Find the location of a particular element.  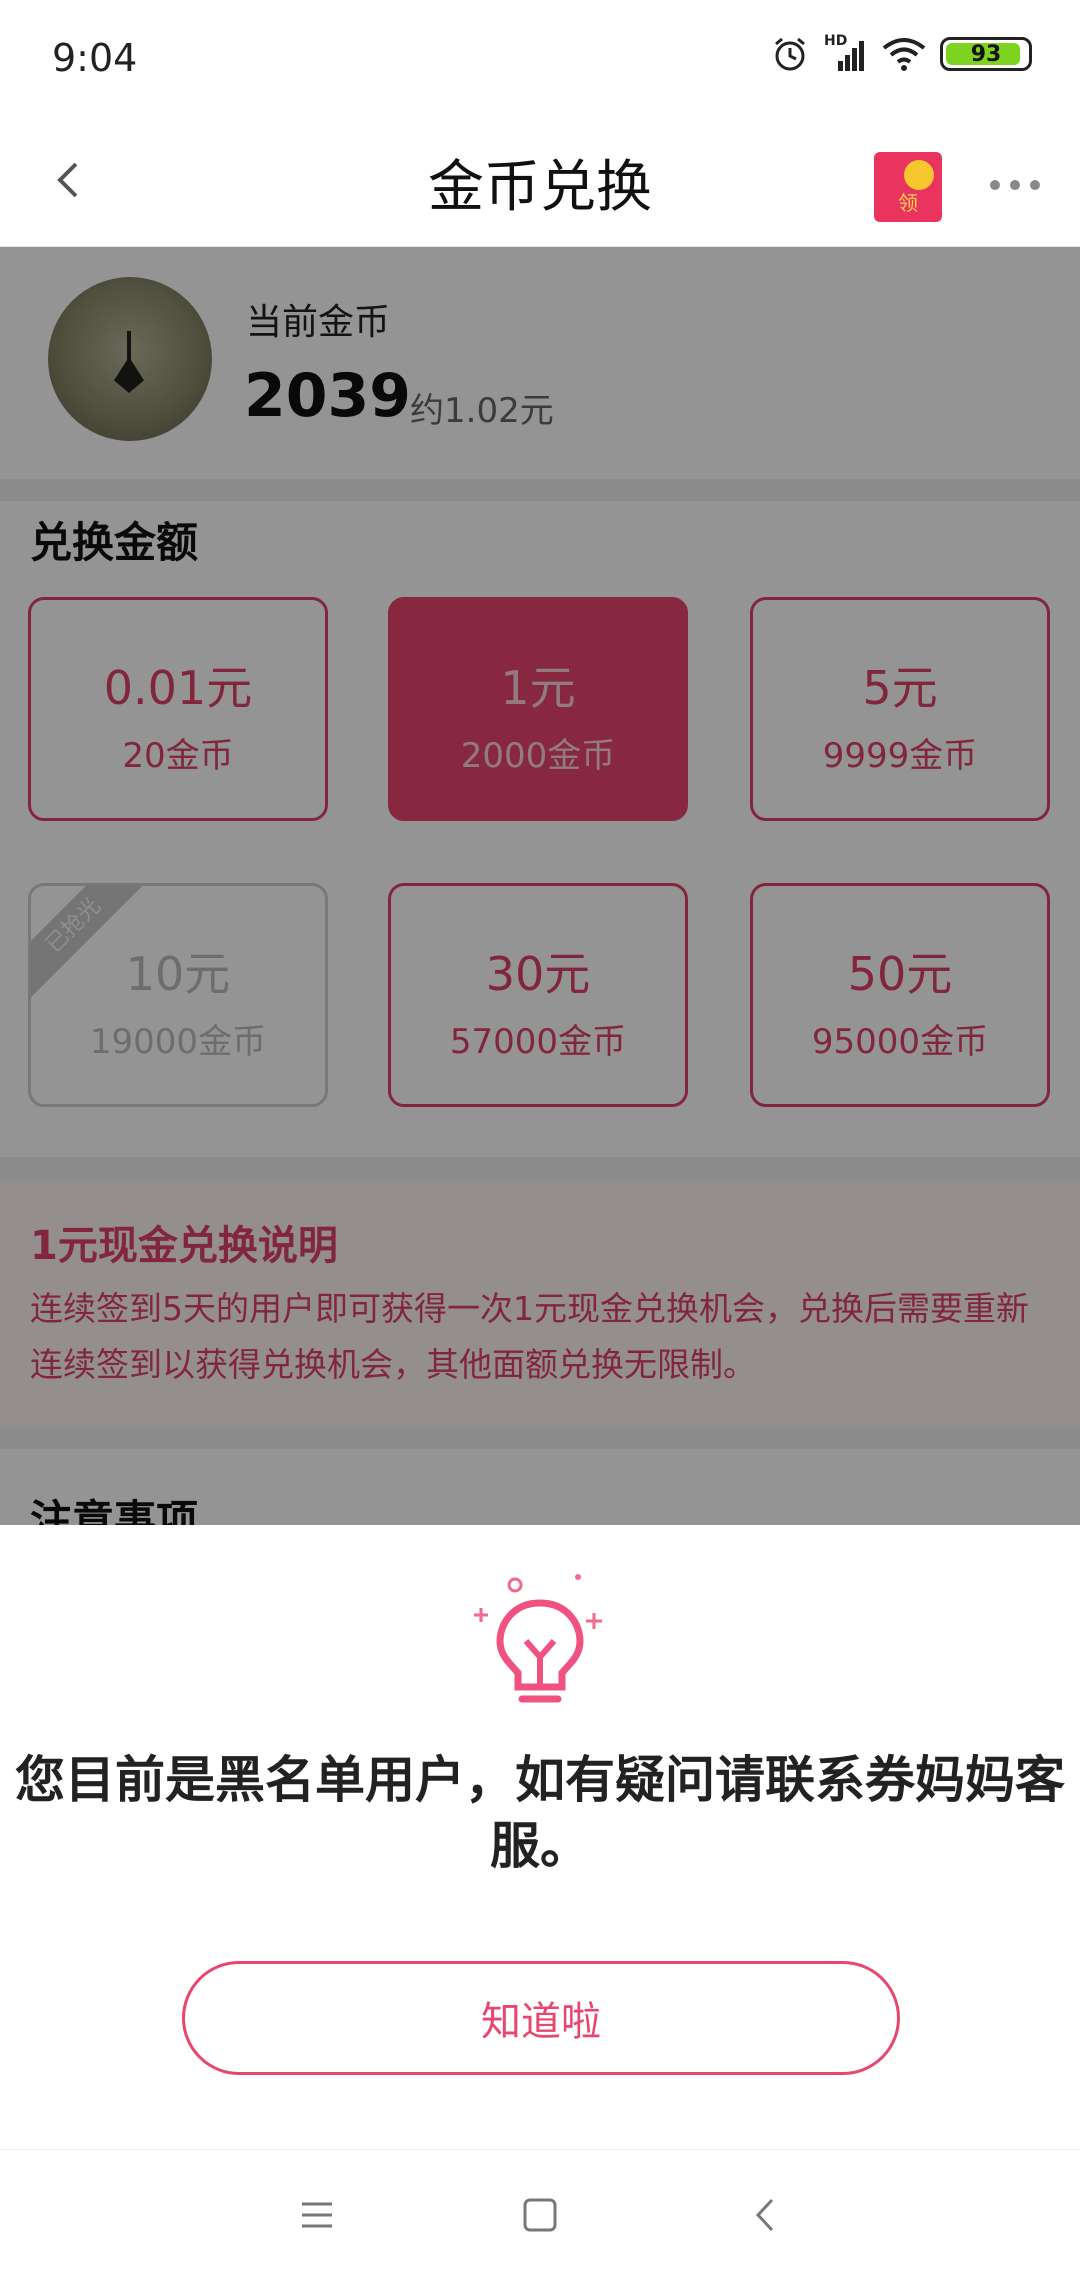

header: 金币兑换 领 is located at coordinates (540, 183).